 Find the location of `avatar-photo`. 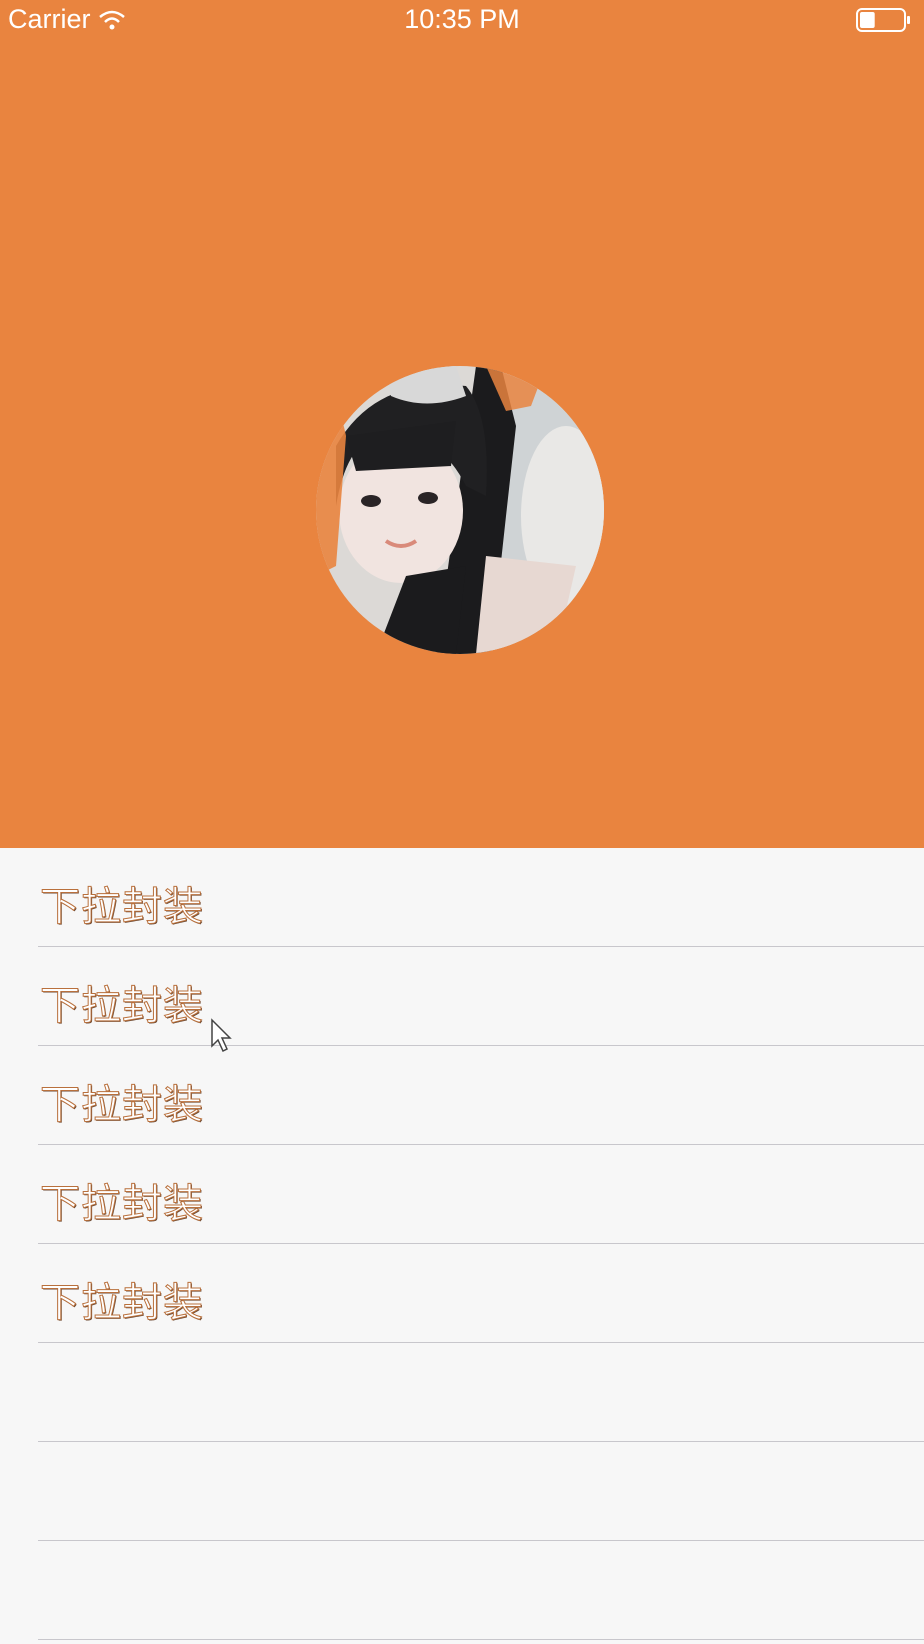

avatar-photo is located at coordinates (460, 510).